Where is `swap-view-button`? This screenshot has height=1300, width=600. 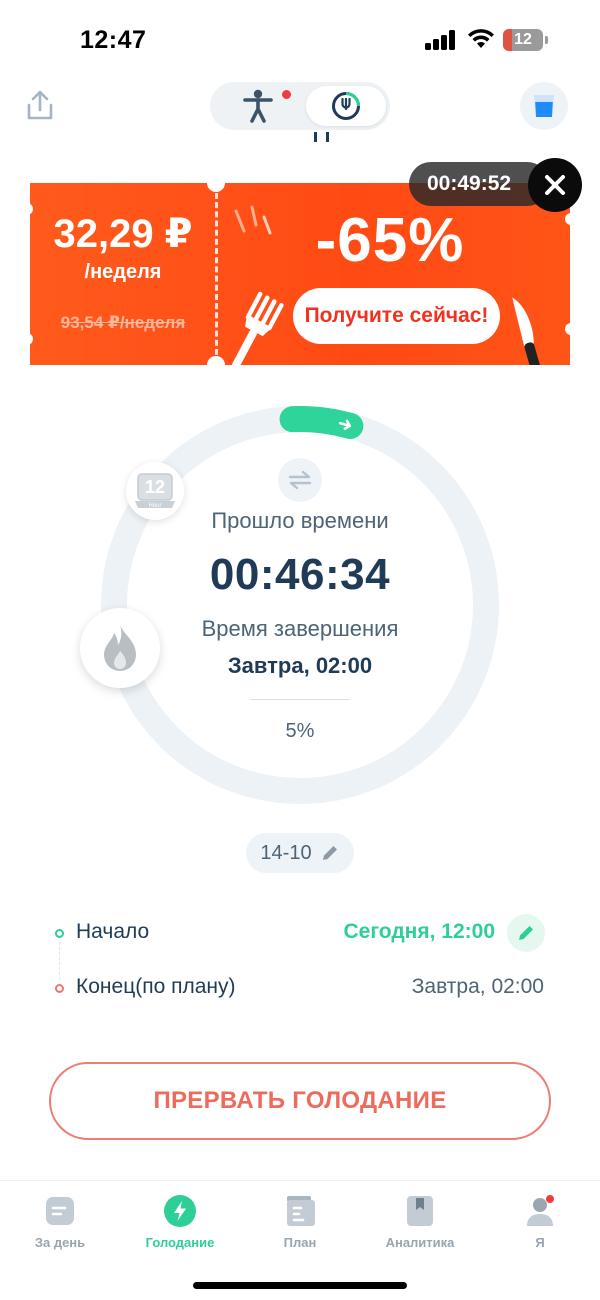
swap-view-button is located at coordinates (300, 480).